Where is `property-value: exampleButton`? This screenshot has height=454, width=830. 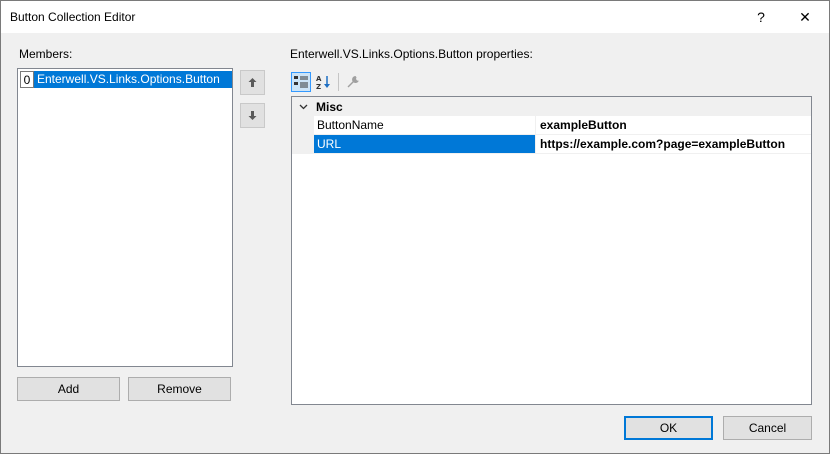
property-value: exampleButton is located at coordinates (673, 125).